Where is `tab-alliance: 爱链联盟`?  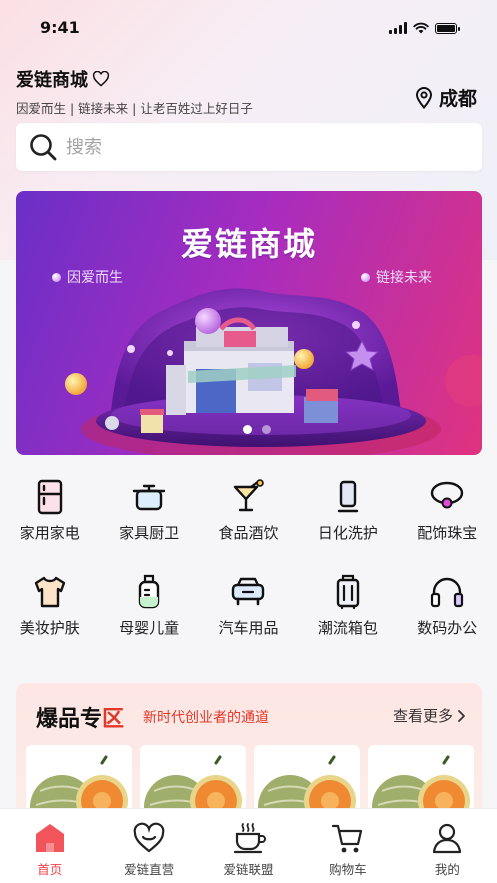 tab-alliance: 爱链联盟 is located at coordinates (248, 846).